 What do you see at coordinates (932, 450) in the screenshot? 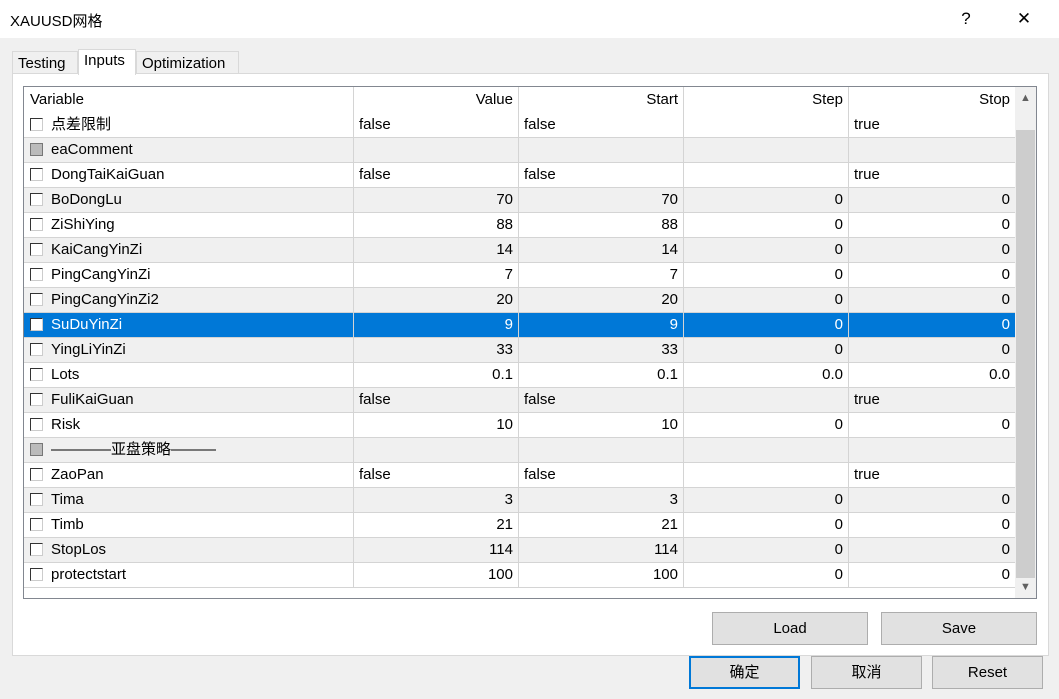
I see `stop-cell` at bounding box center [932, 450].